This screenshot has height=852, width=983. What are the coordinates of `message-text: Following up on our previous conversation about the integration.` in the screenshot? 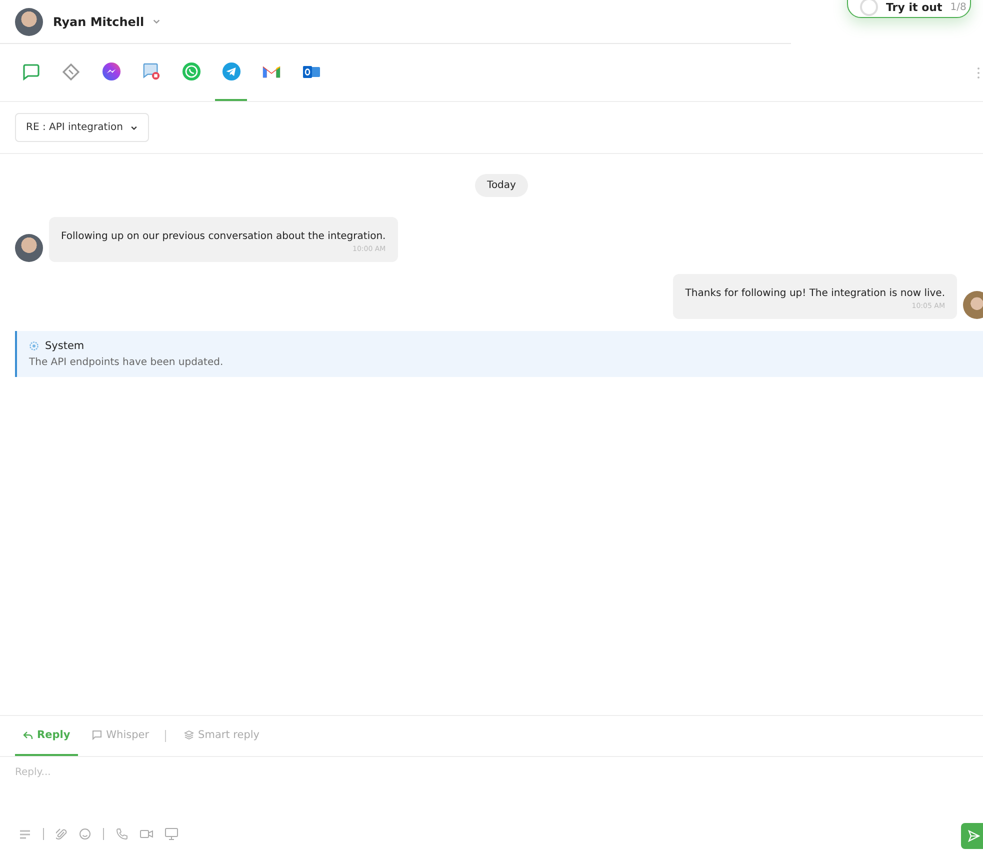 It's located at (223, 236).